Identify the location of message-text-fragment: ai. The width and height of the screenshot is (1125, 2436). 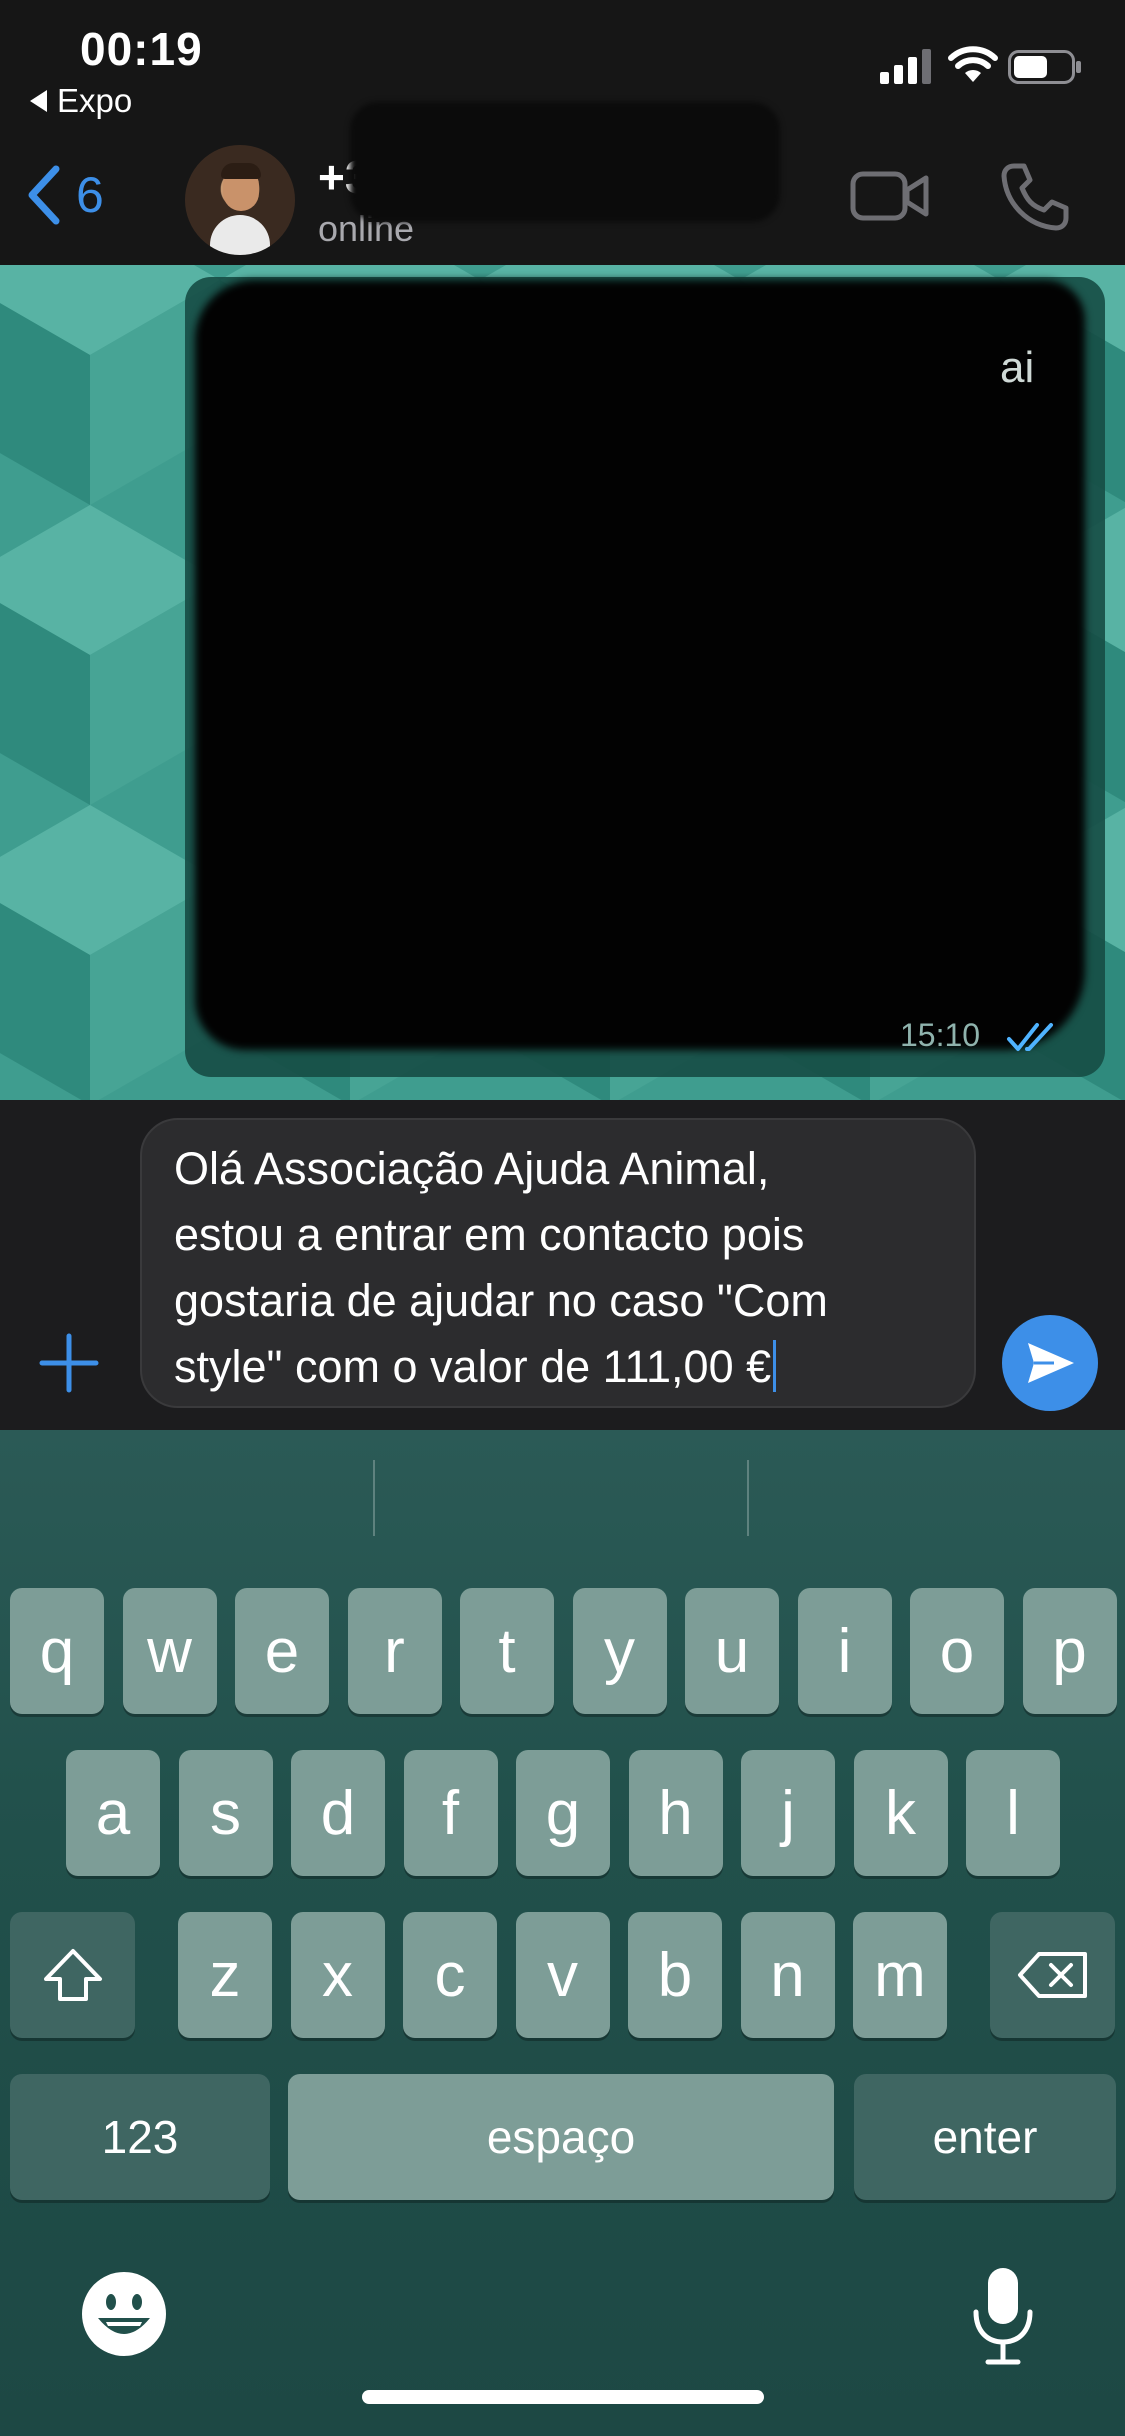
(1017, 367).